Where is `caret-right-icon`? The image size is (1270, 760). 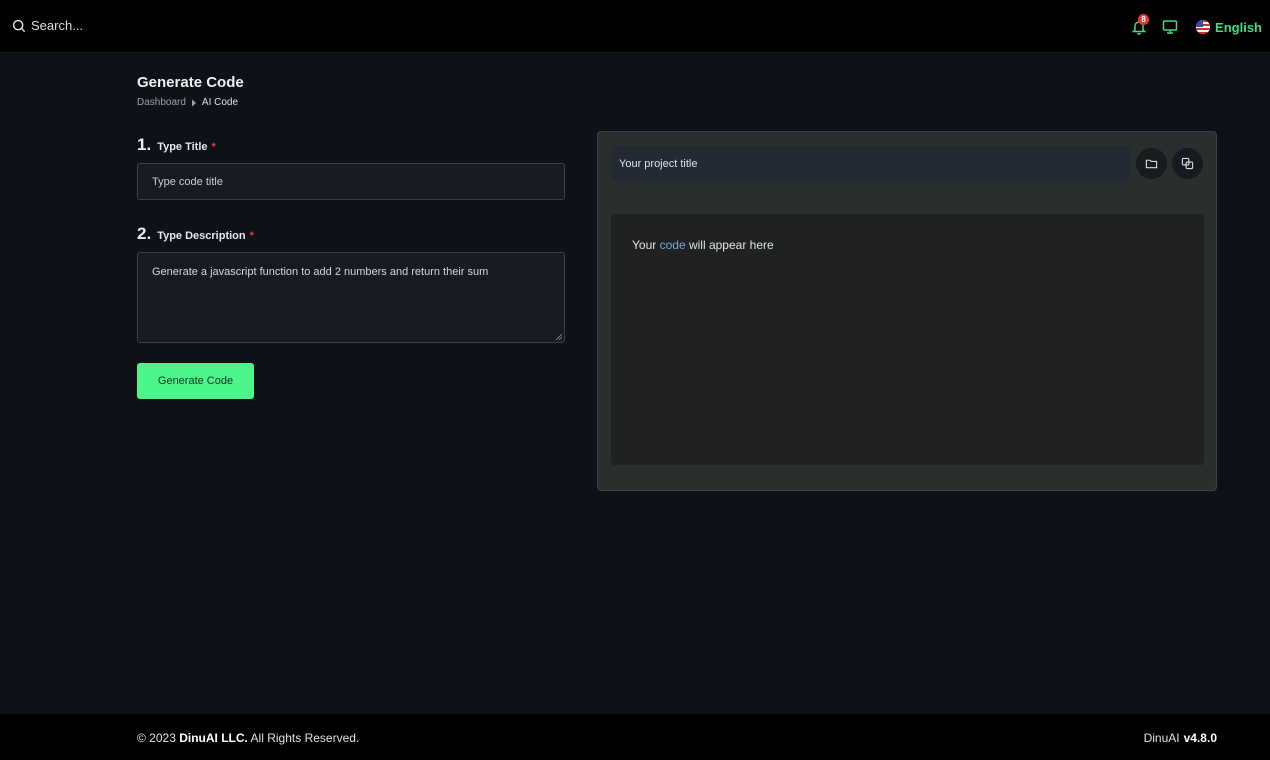 caret-right-icon is located at coordinates (193, 102).